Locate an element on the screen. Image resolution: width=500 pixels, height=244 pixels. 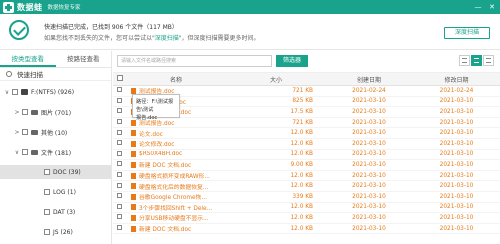
file-size: 339 KB is located at coordinates (302, 196).